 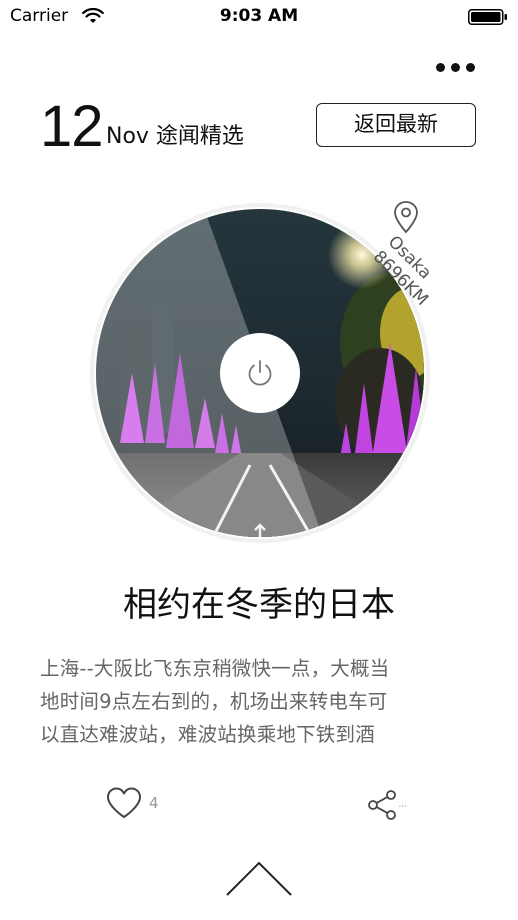 What do you see at coordinates (175, 136) in the screenshot?
I see `month-label: Nov 途闻精选` at bounding box center [175, 136].